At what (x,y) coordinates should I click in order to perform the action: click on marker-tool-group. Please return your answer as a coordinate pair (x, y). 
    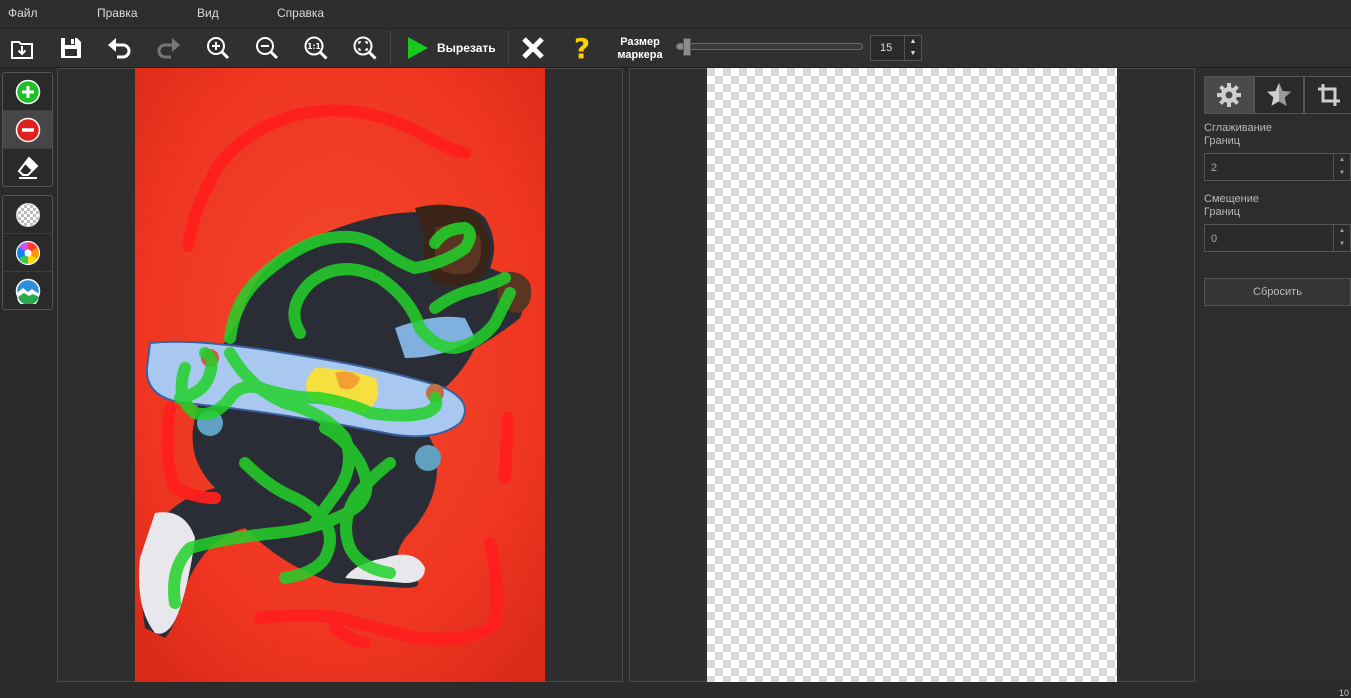
    Looking at the image, I should click on (27, 129).